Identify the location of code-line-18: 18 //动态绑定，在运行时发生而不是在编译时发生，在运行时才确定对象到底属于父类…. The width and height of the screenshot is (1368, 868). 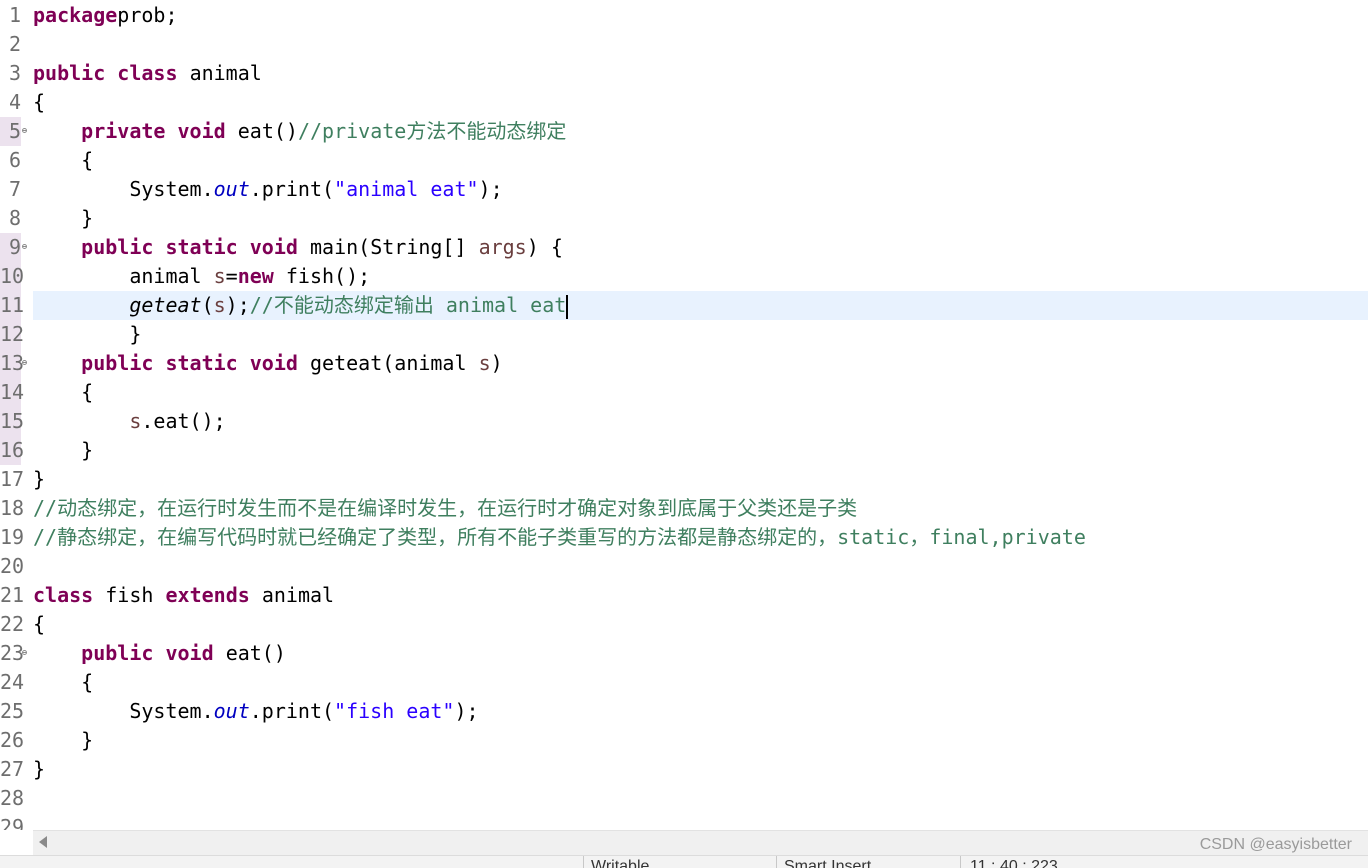
(684, 508).